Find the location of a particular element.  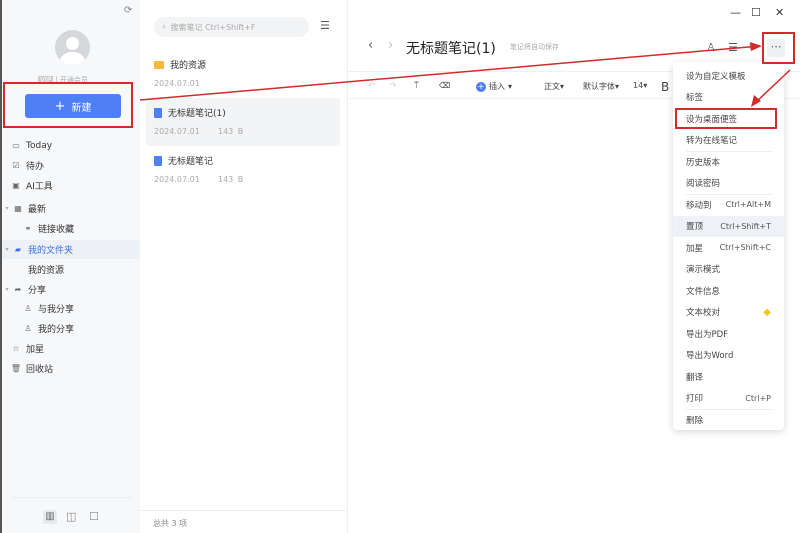

forward-icon: › is located at coordinates (390, 45).